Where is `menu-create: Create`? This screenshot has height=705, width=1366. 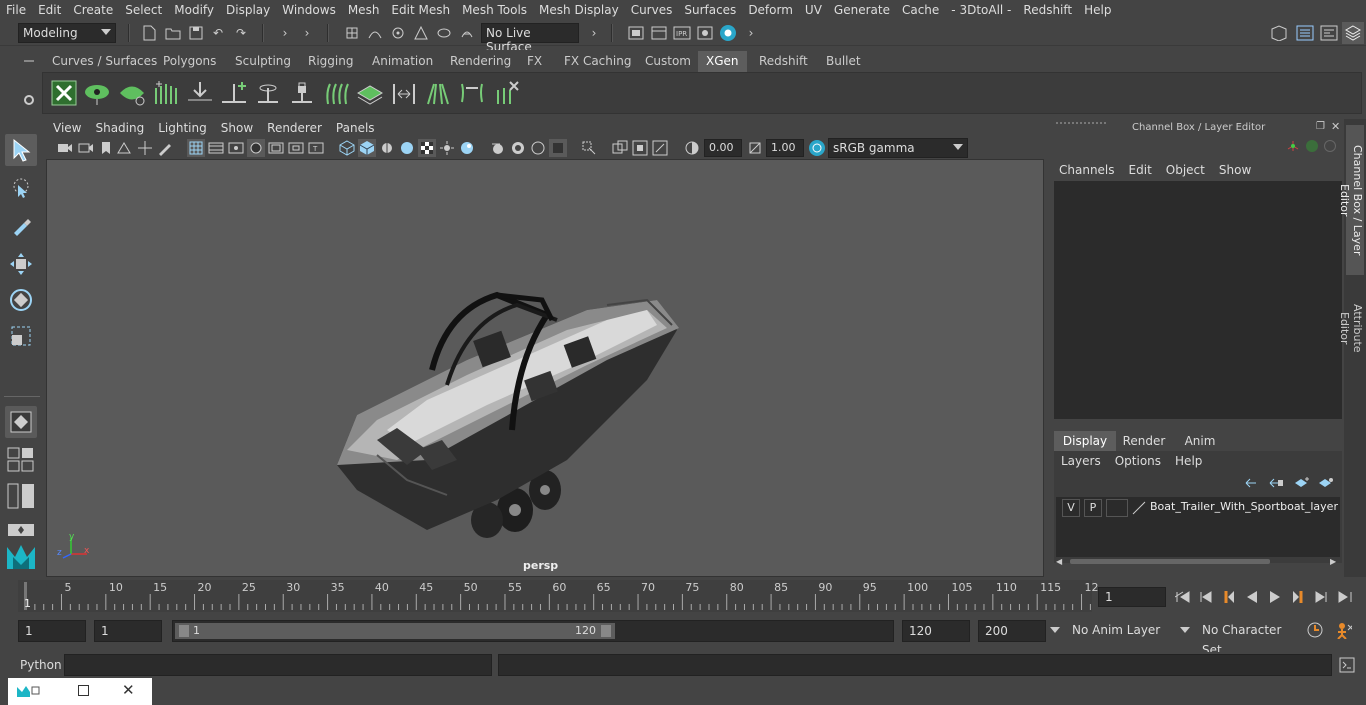
menu-create: Create is located at coordinates (93, 10).